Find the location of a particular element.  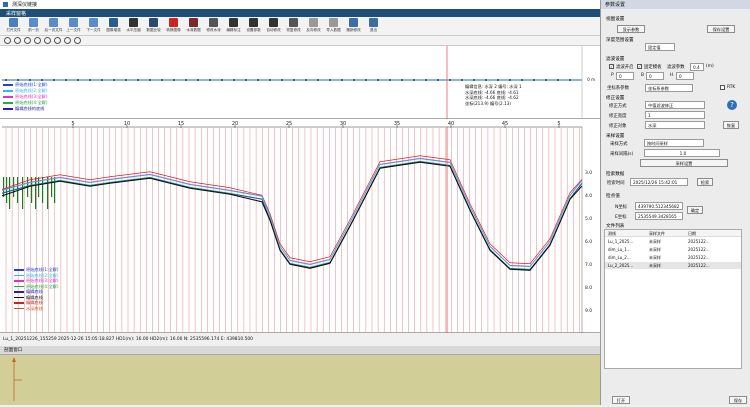

open-button: 打开 is located at coordinates (621, 400).